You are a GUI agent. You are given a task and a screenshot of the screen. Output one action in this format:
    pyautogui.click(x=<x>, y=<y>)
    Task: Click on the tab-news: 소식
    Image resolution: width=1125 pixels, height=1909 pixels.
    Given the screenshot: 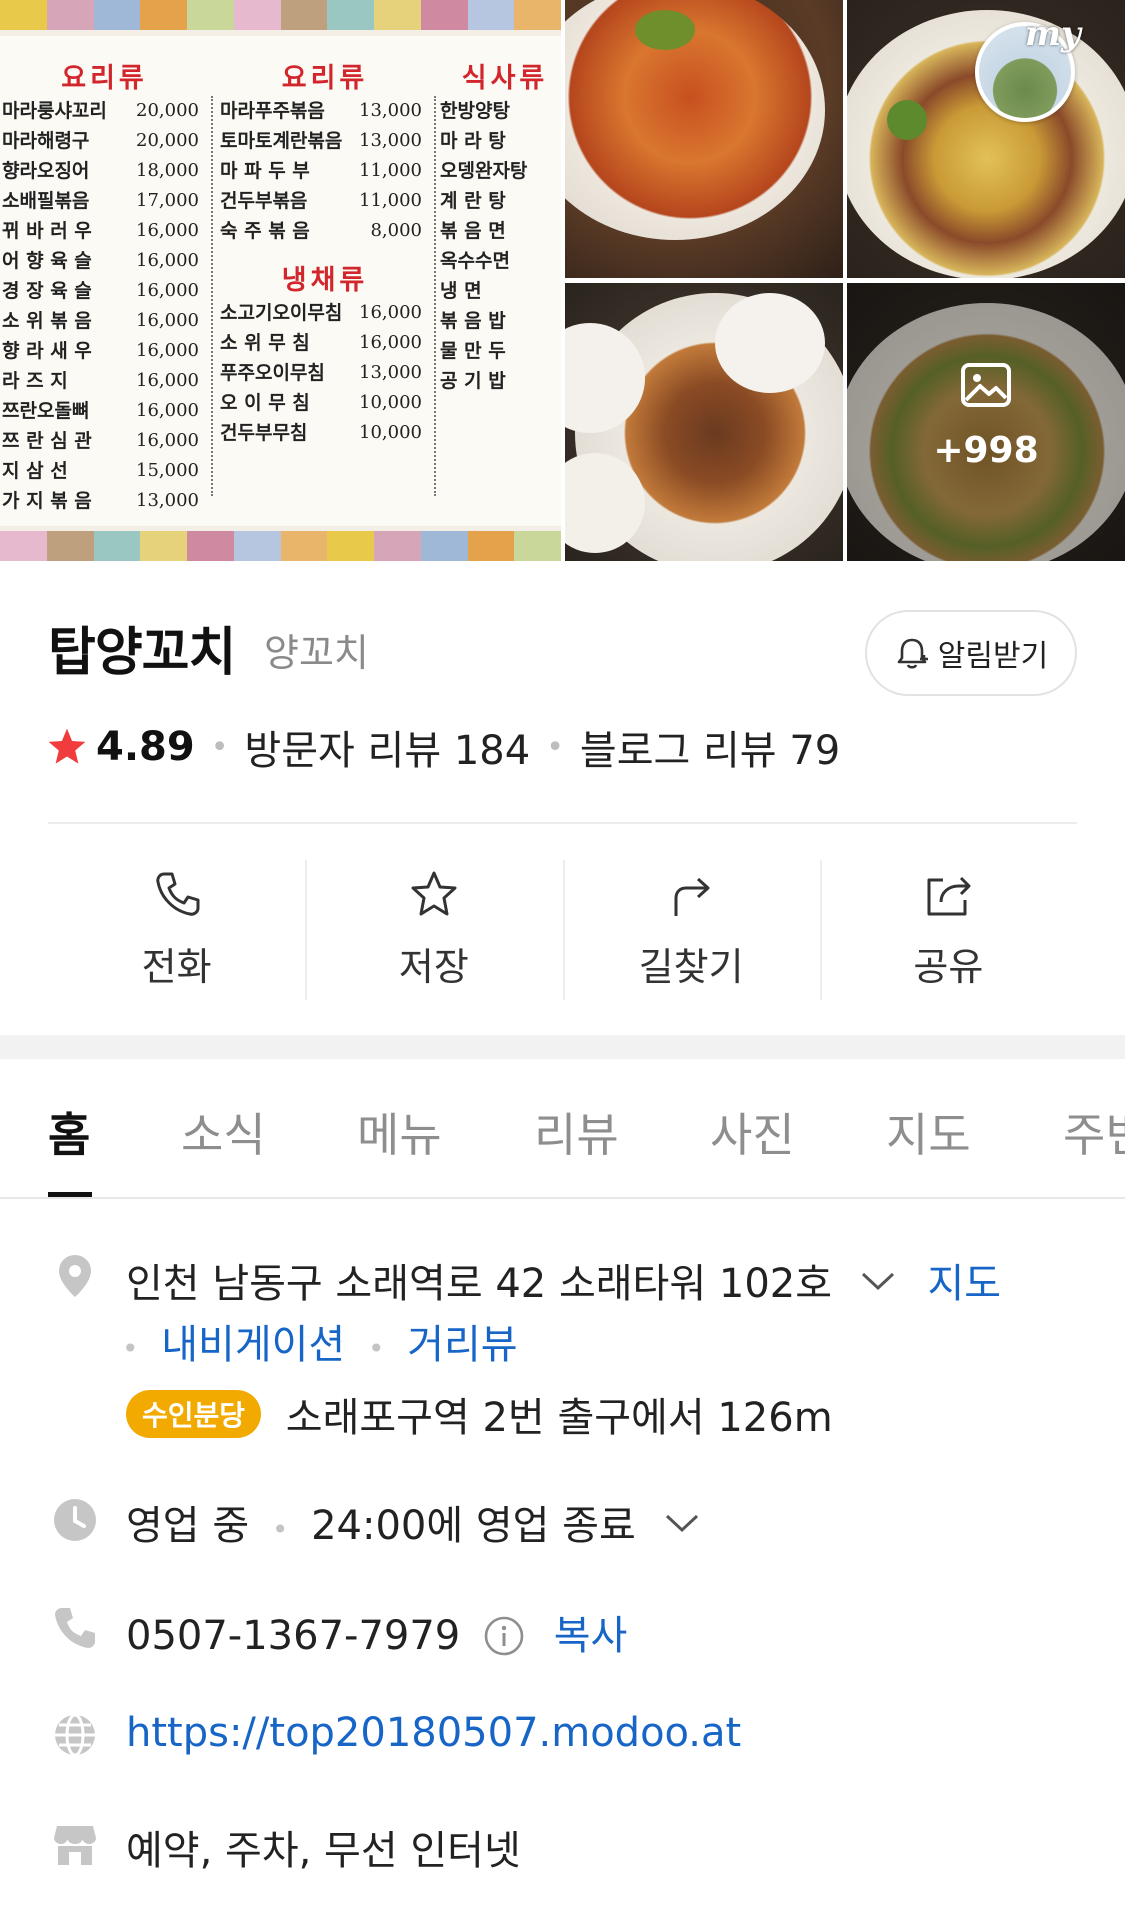 What is the action you would take?
    pyautogui.click(x=223, y=1132)
    